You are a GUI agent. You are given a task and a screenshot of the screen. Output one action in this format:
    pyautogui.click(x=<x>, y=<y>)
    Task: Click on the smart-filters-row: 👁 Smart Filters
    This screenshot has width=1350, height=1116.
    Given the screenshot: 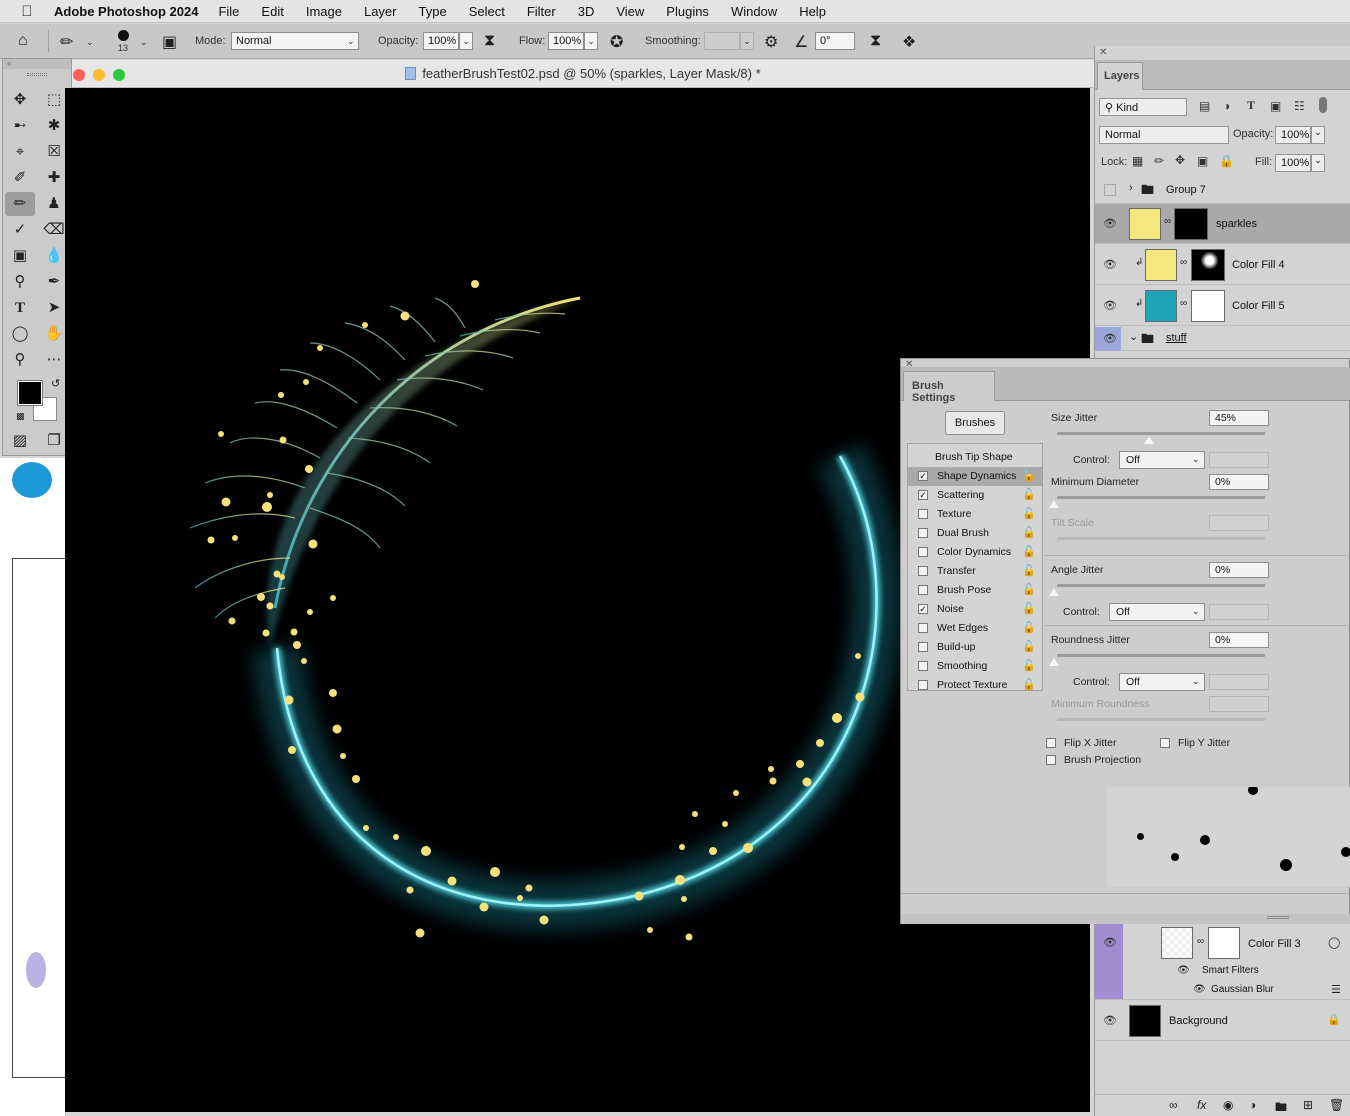 What is the action you would take?
    pyautogui.click(x=1222, y=971)
    